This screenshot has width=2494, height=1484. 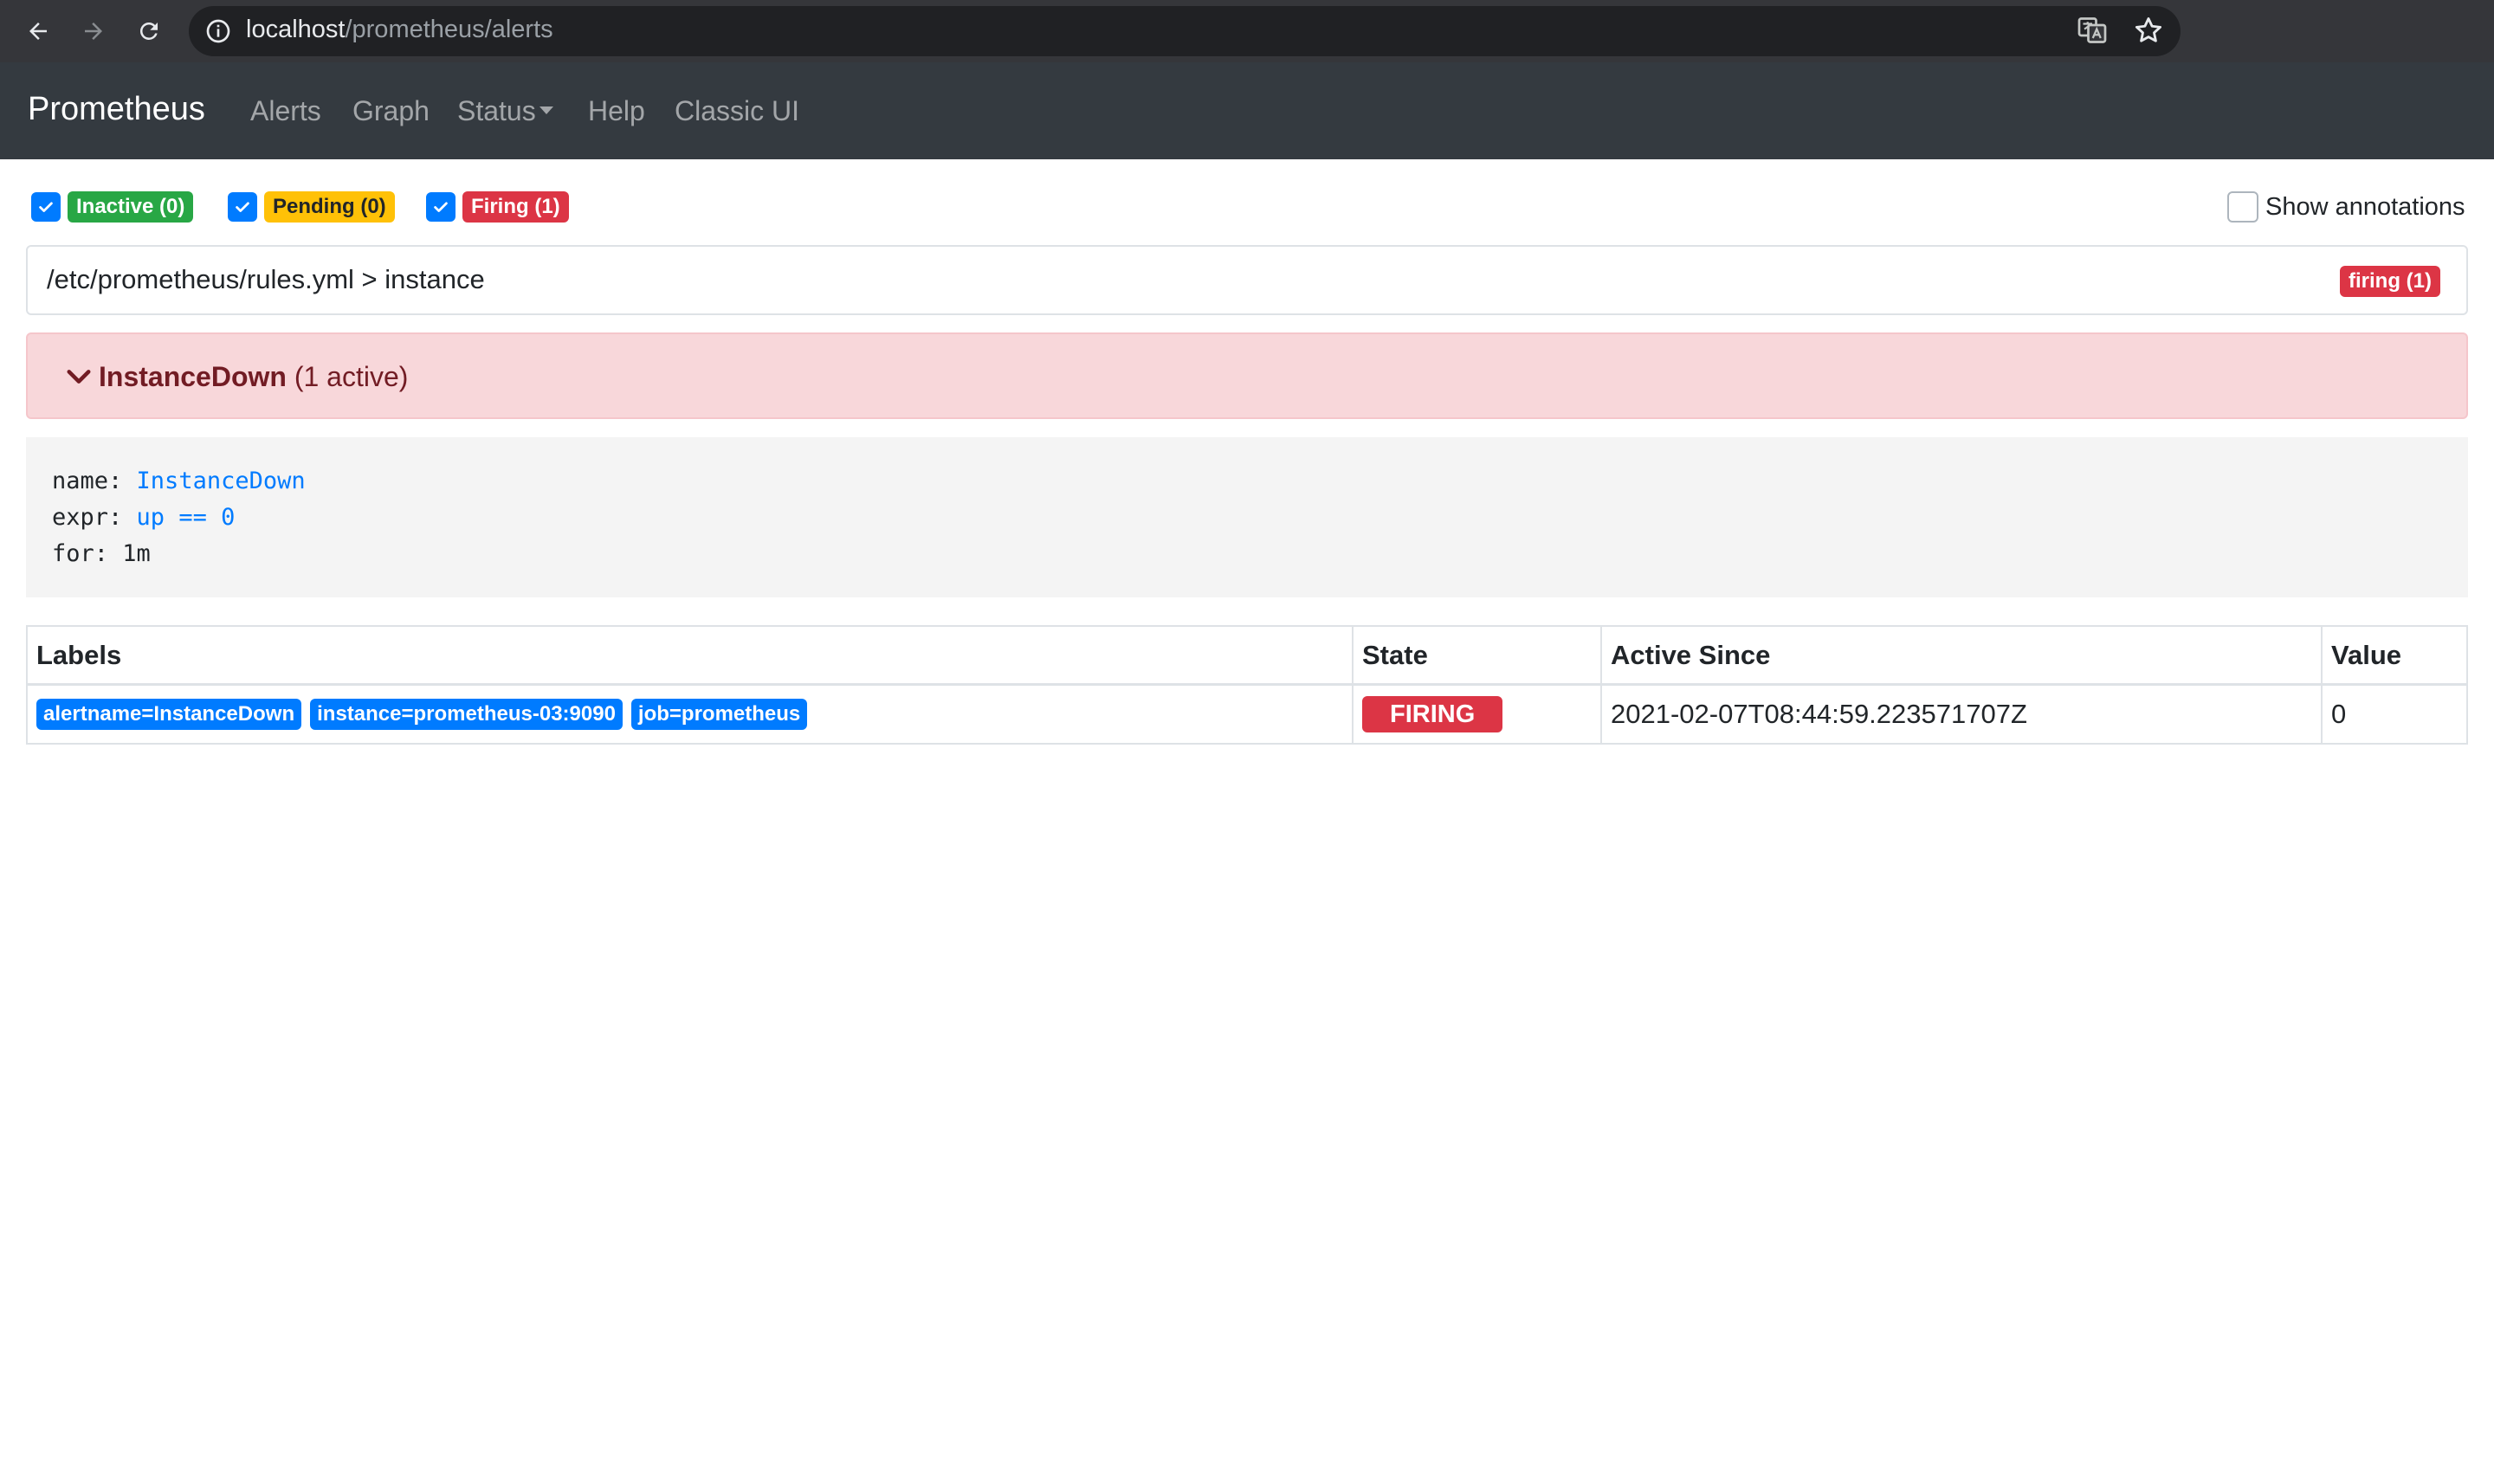 I want to click on rule-group-title: /etc/prometheus/rules.yml > instance, so click(x=266, y=279).